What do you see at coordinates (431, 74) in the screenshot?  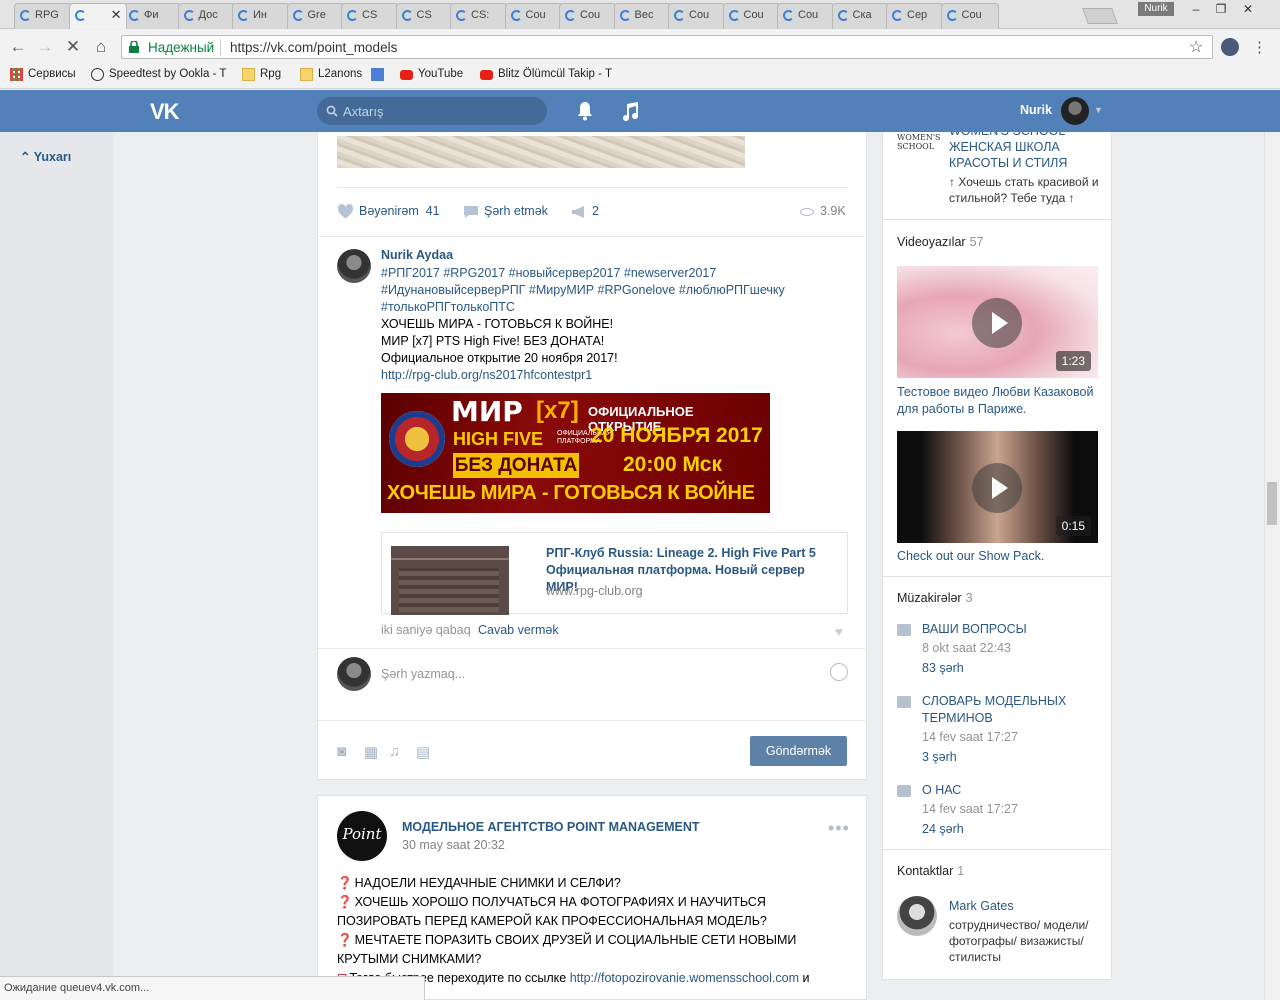 I see `bookmark-youtube: YouTube` at bounding box center [431, 74].